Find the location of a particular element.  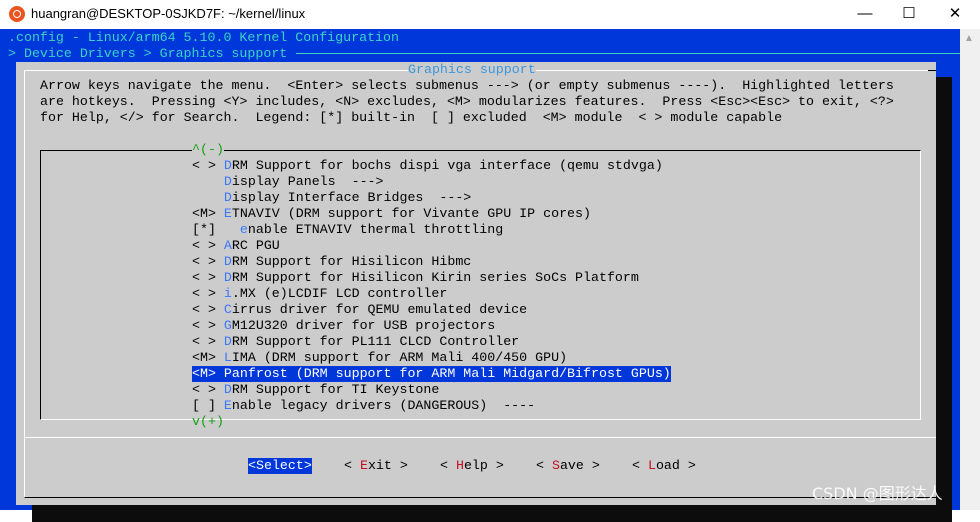

item-label: isplay Interface Bridges ---> is located at coordinates (351, 197).